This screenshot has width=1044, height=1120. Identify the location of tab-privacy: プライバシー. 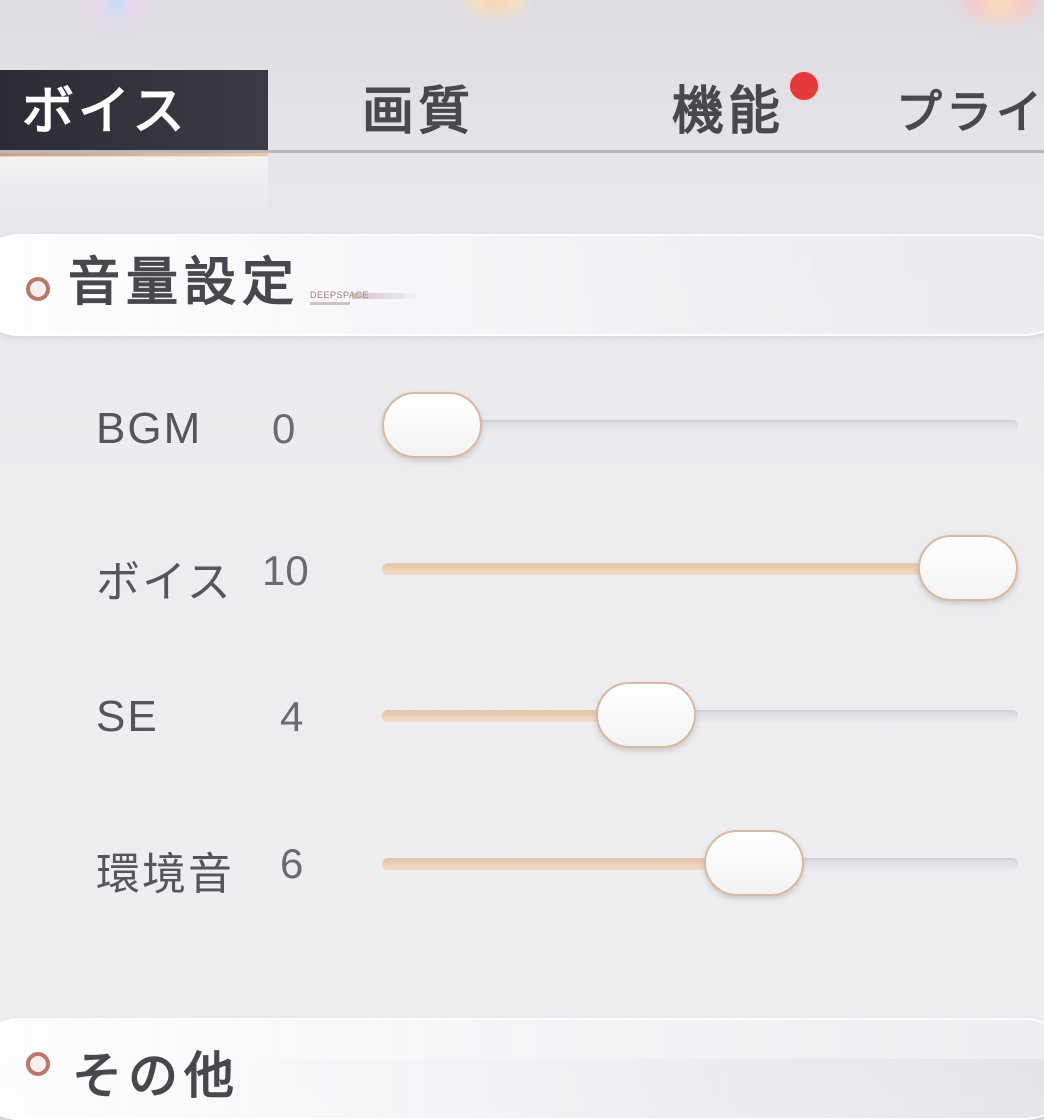
(970, 112).